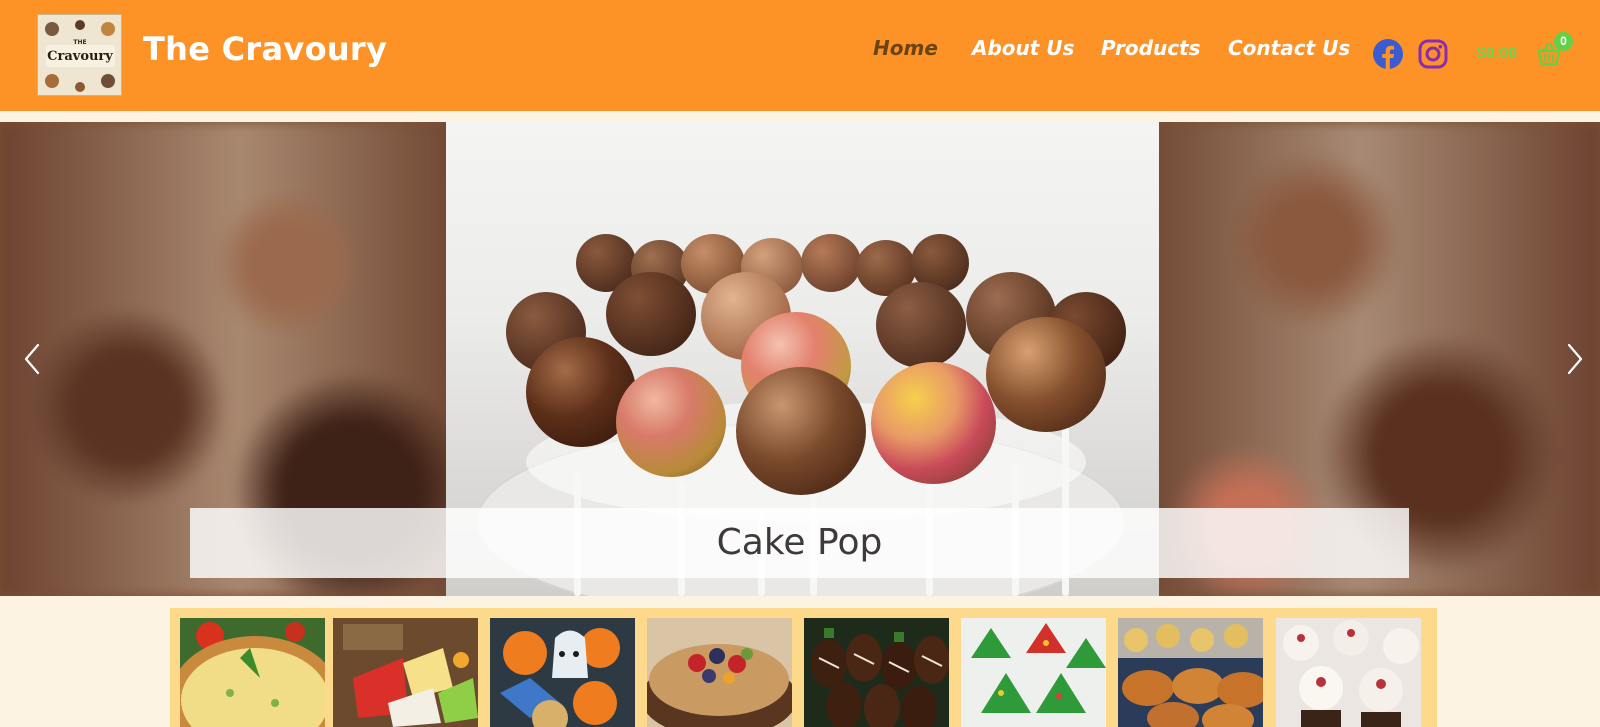 The width and height of the screenshot is (1600, 727). I want to click on nav-products: Products, so click(1151, 48).